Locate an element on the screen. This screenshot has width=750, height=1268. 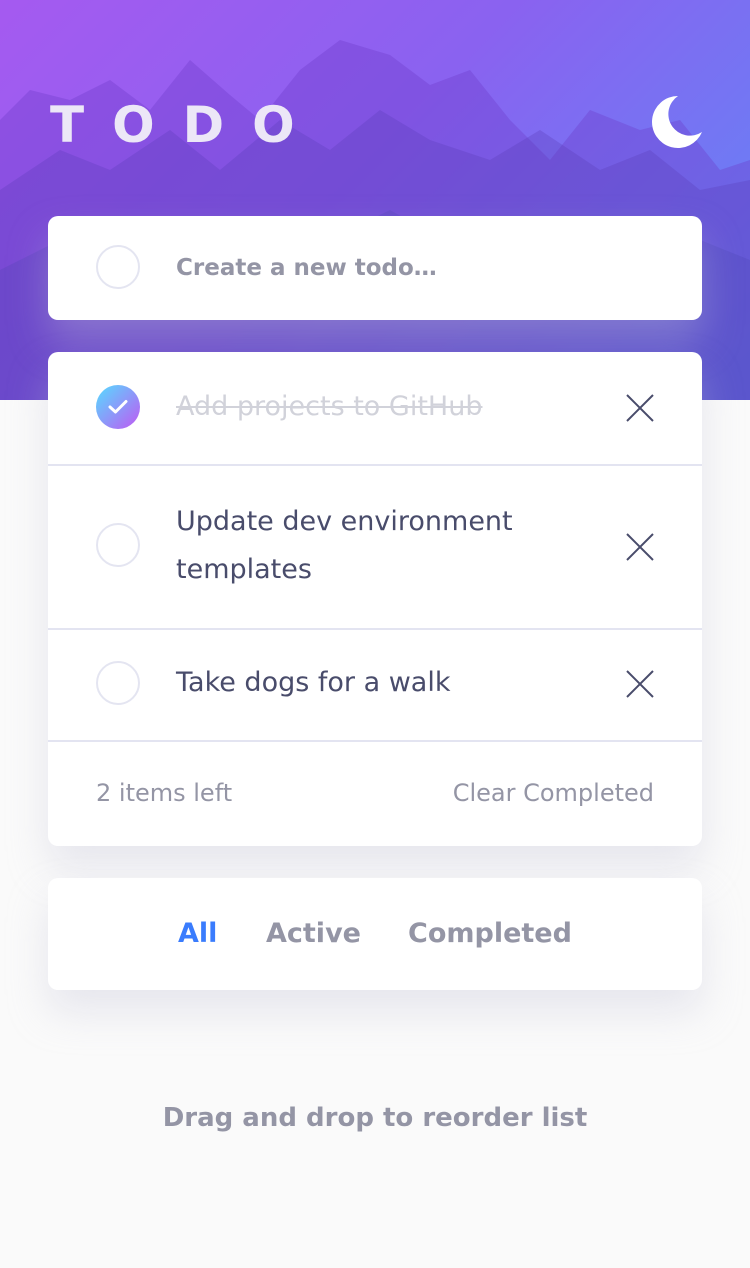
new-todo-checkbox is located at coordinates (118, 267).